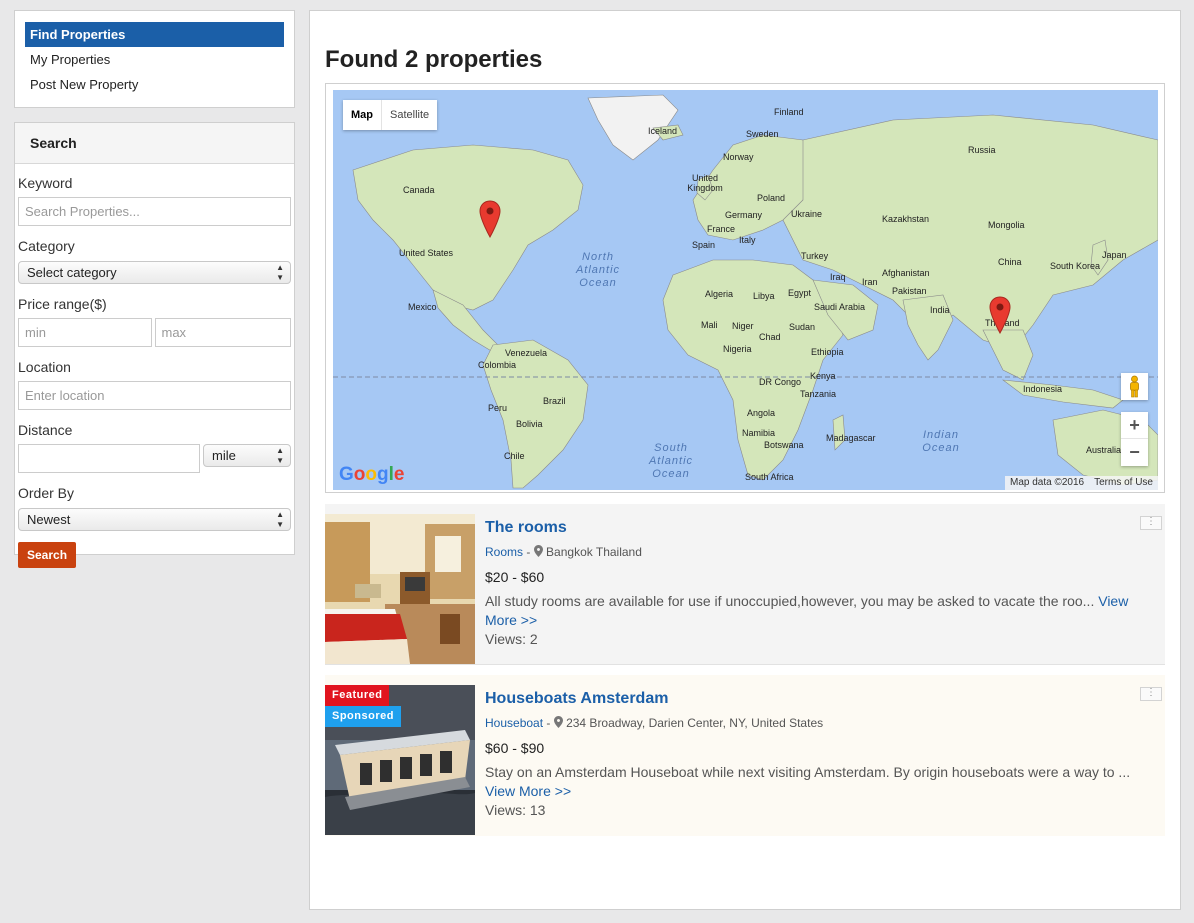 Image resolution: width=1194 pixels, height=923 pixels. What do you see at coordinates (840, 307) in the screenshot?
I see `map-label: Saudi Arabia` at bounding box center [840, 307].